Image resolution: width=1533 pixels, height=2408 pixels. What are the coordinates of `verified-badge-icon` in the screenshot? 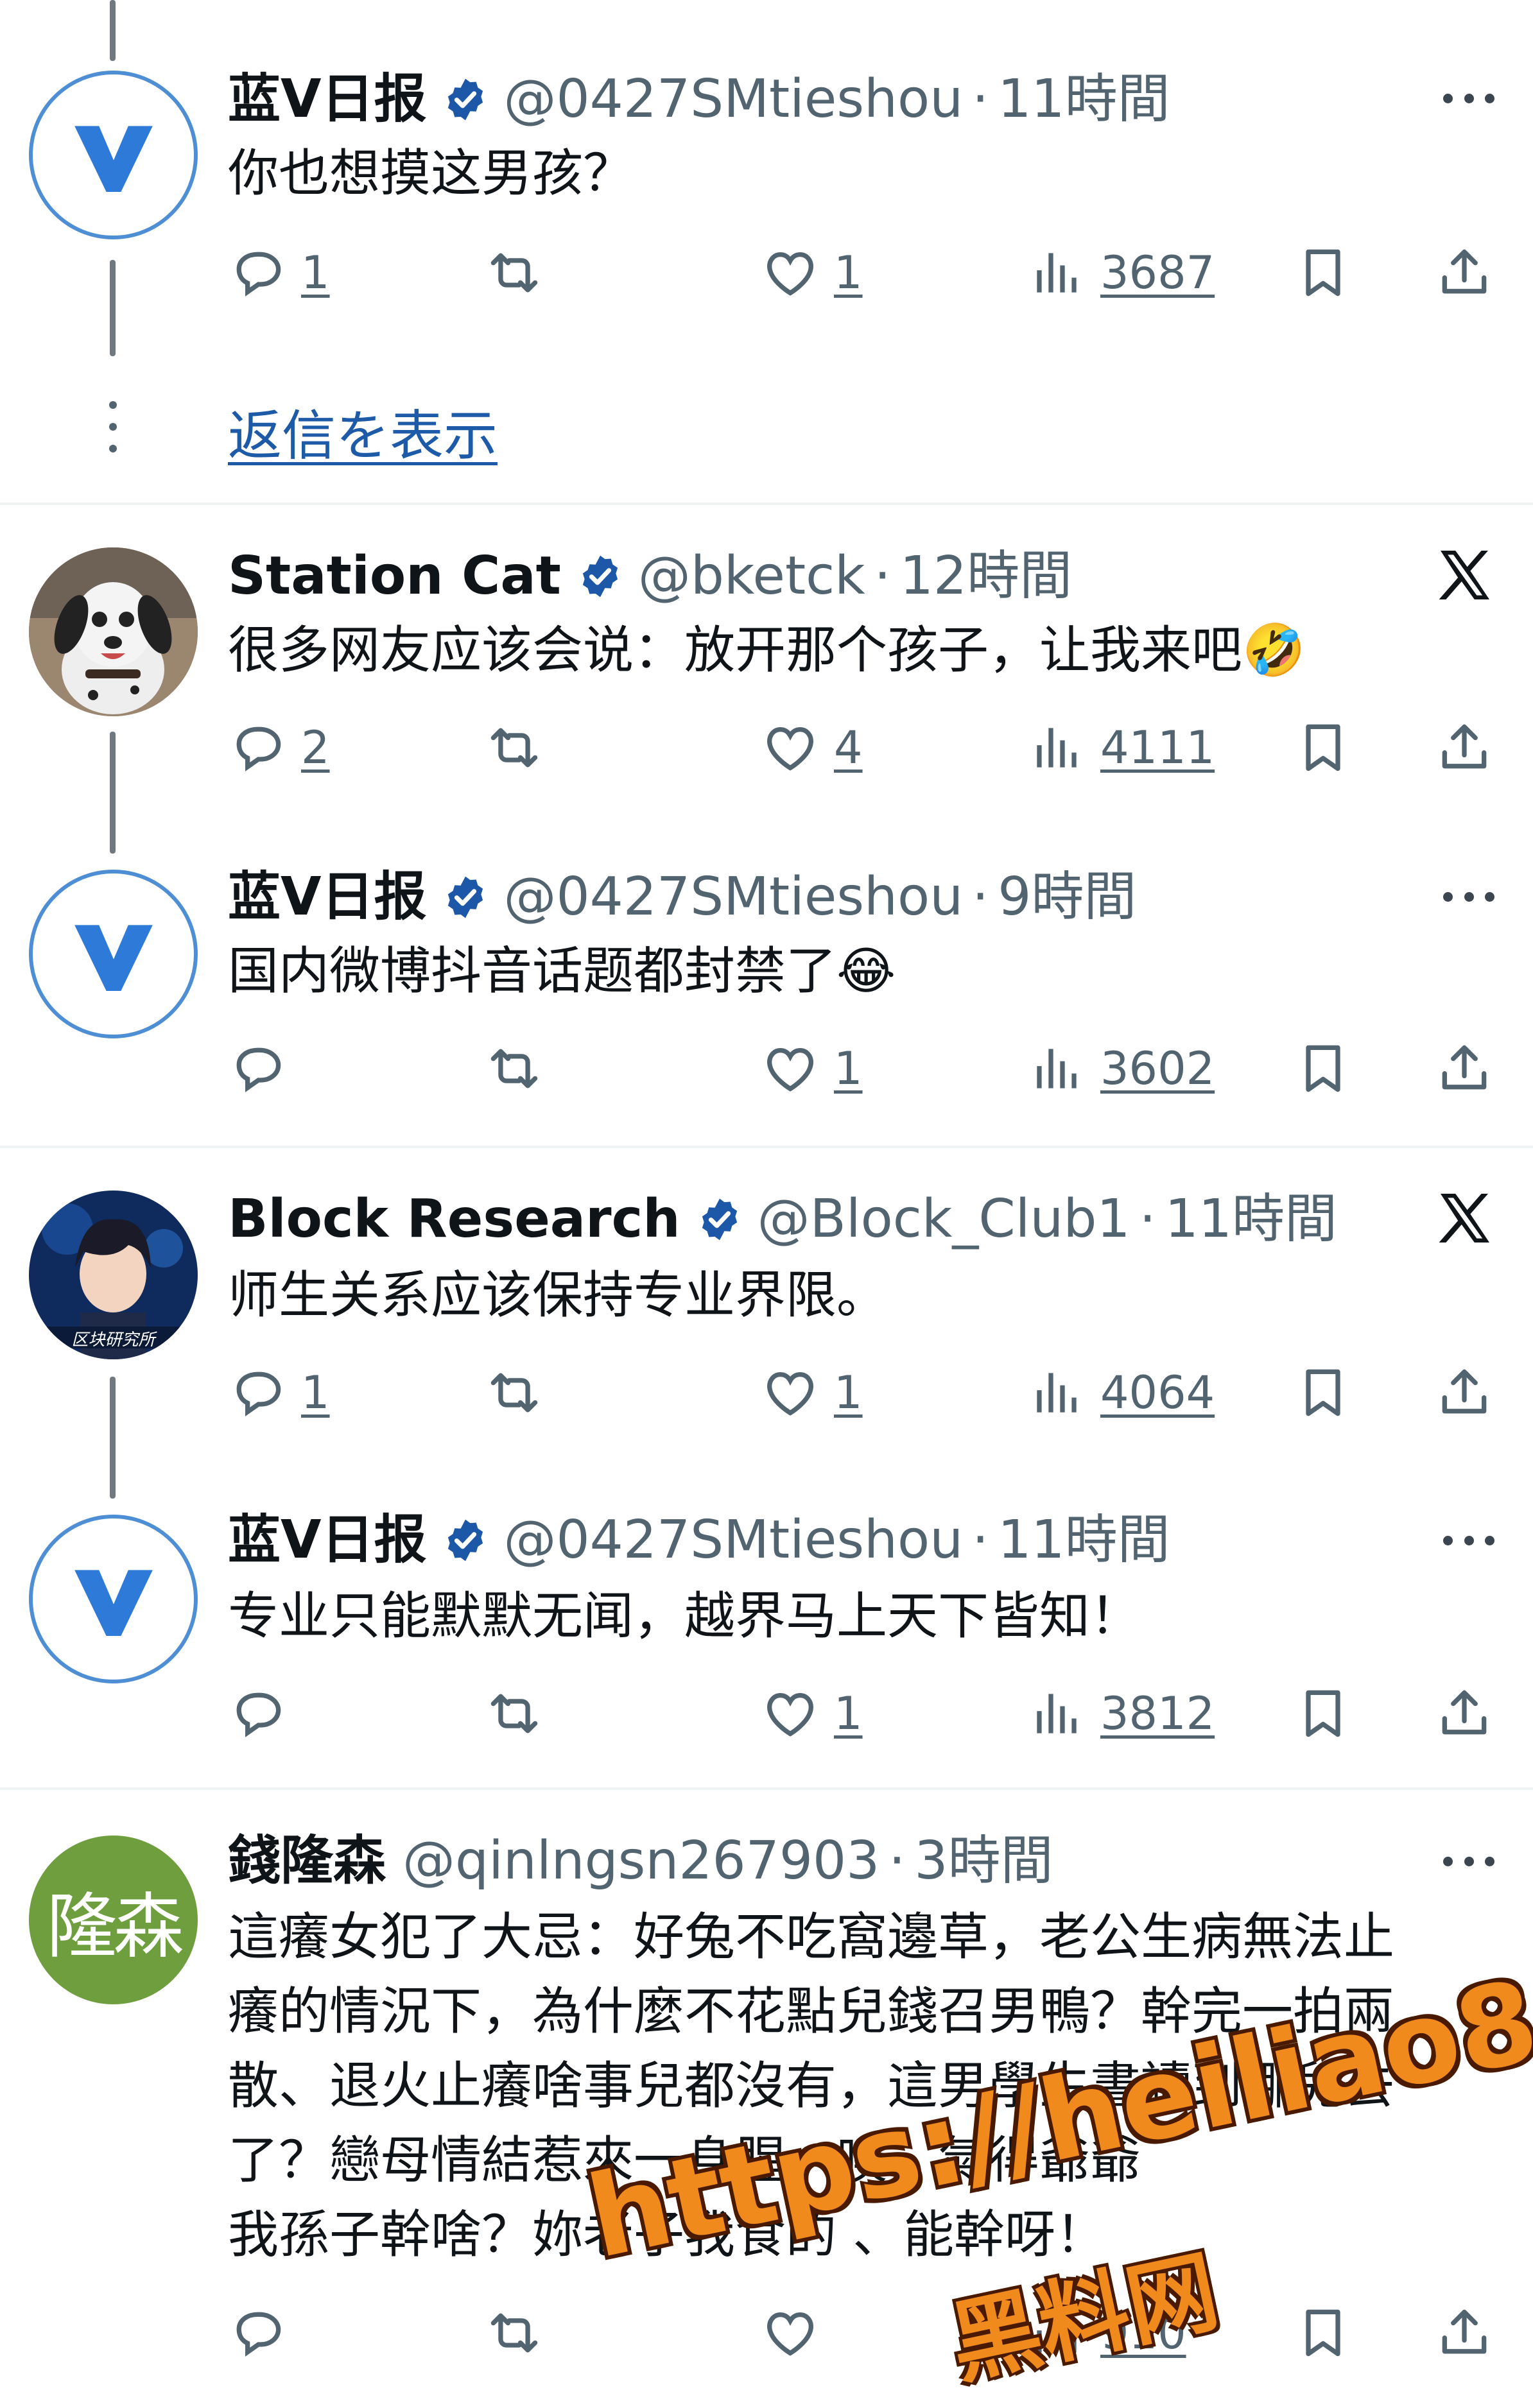 It's located at (719, 1219).